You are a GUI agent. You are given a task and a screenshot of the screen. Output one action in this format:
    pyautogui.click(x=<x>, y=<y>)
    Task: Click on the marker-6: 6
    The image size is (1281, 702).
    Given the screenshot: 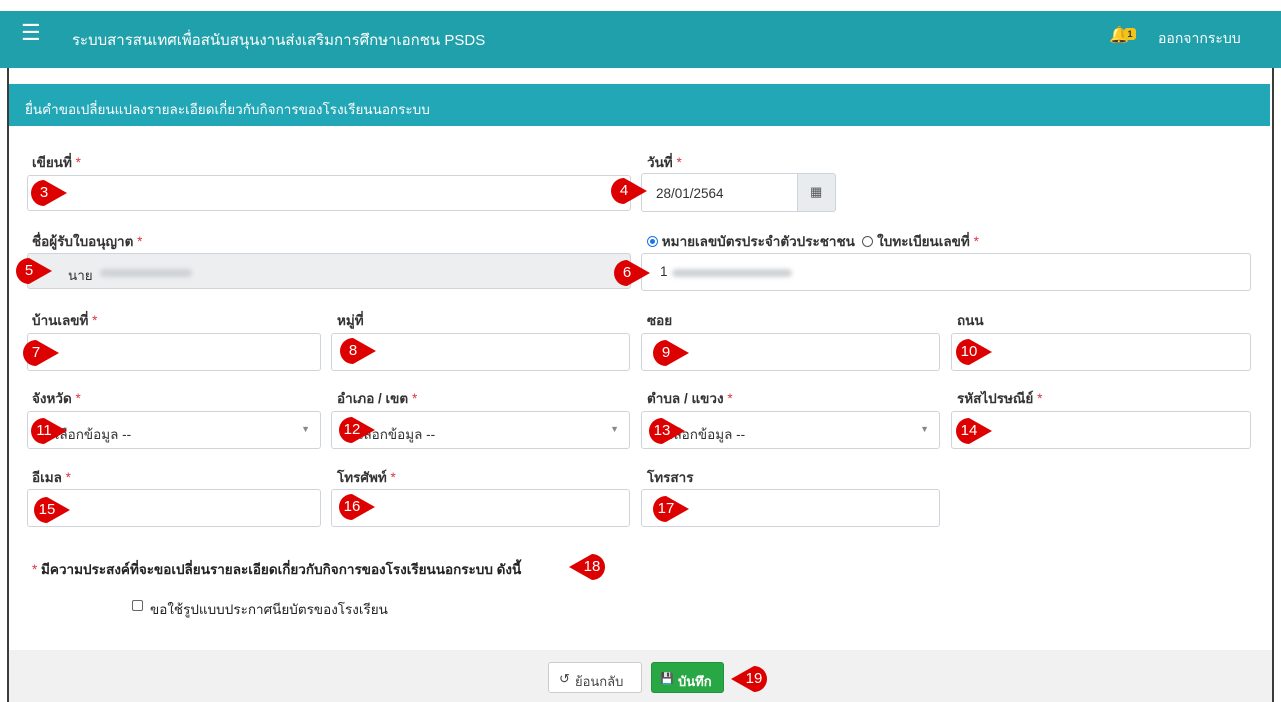 What is the action you would take?
    pyautogui.click(x=632, y=273)
    